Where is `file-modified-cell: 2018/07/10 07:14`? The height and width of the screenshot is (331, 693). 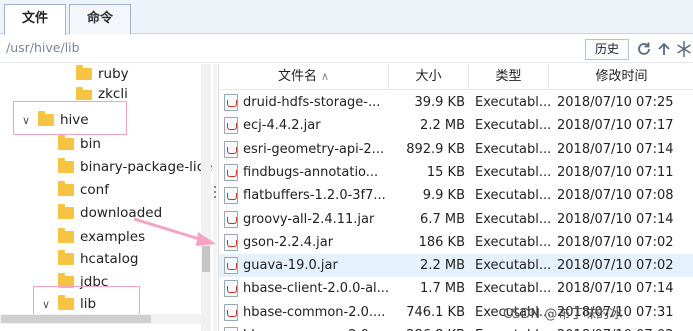 file-modified-cell: 2018/07/10 07:14 is located at coordinates (615, 289).